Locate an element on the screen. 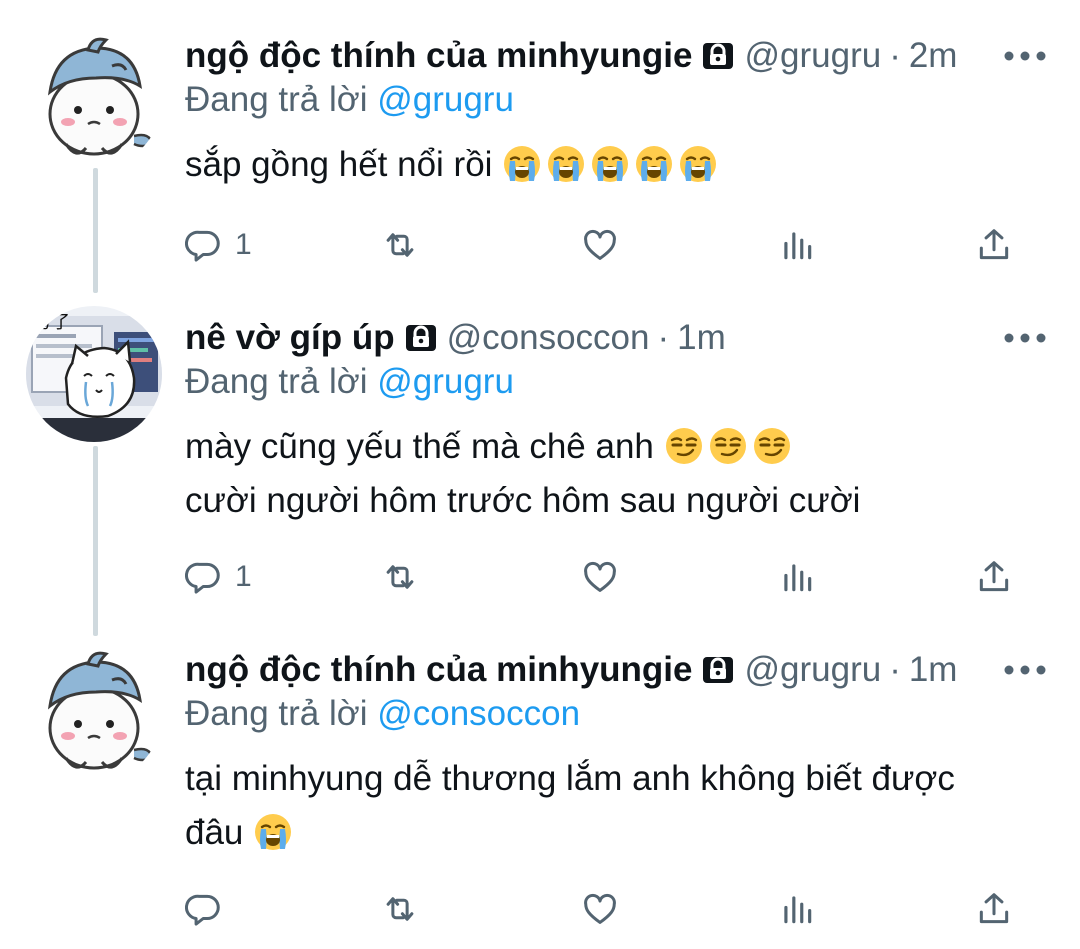  display-name: nê vờ gíp úp is located at coordinates (290, 338).